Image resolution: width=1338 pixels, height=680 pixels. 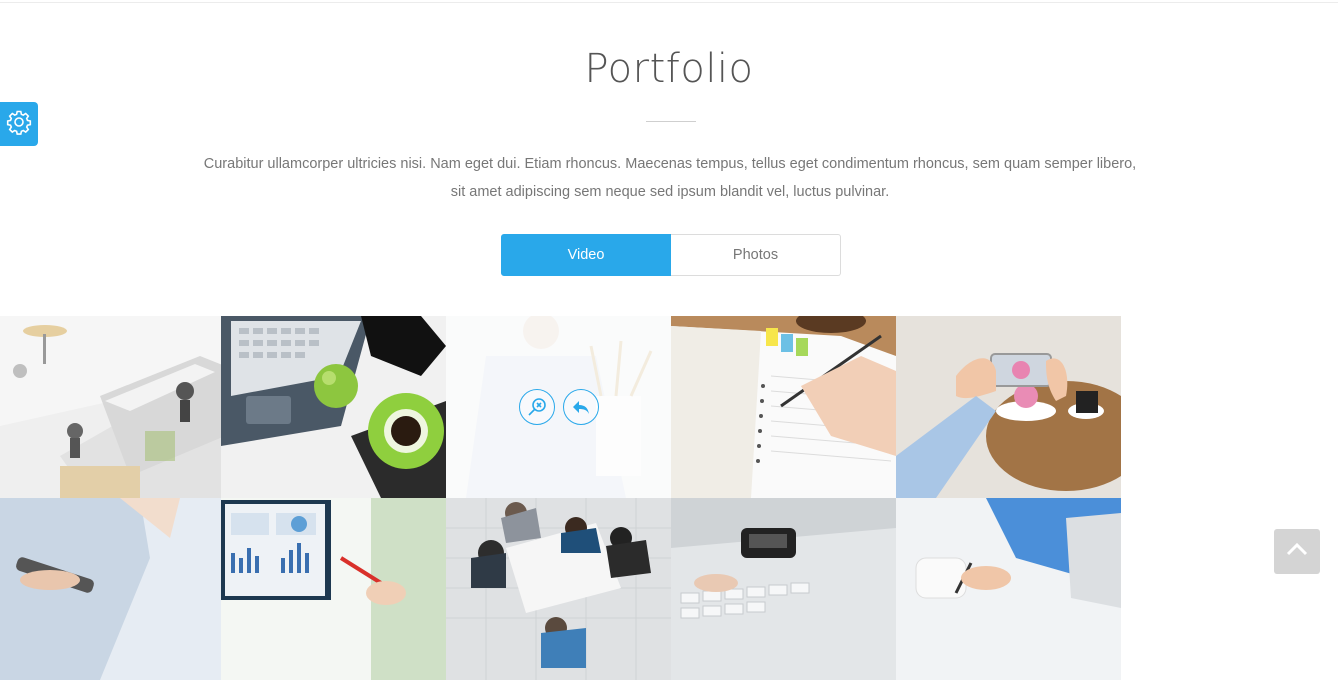 What do you see at coordinates (669, 2) in the screenshot?
I see `top-divider` at bounding box center [669, 2].